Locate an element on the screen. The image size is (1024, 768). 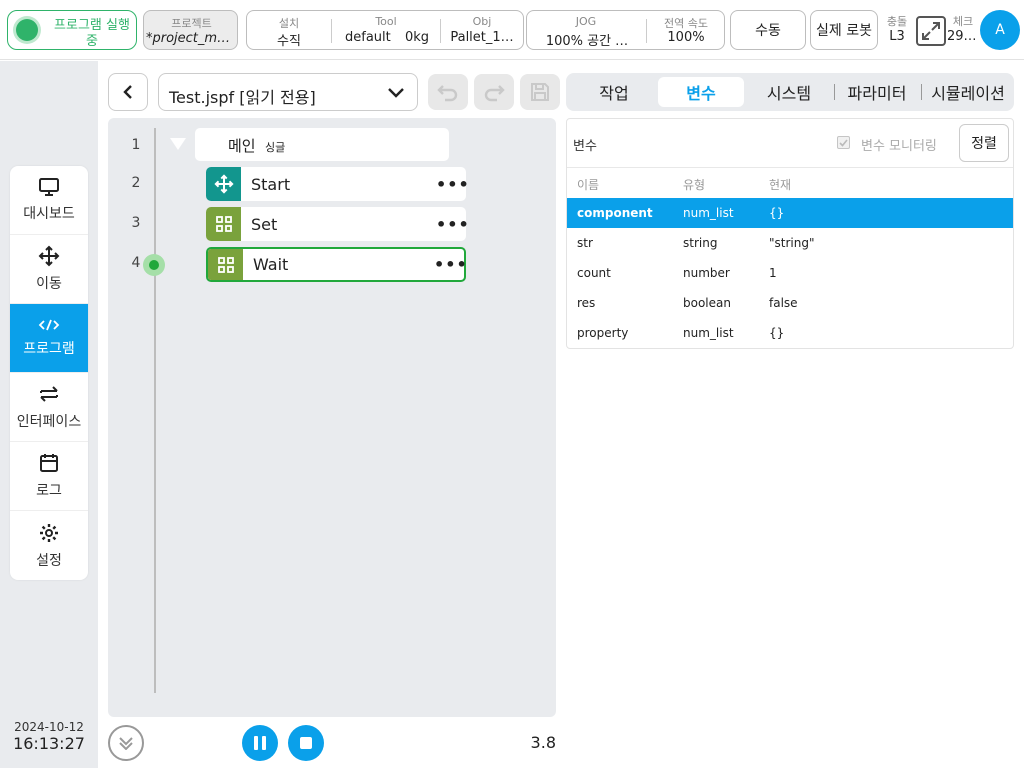
cell-type: boolean is located at coordinates (707, 303).